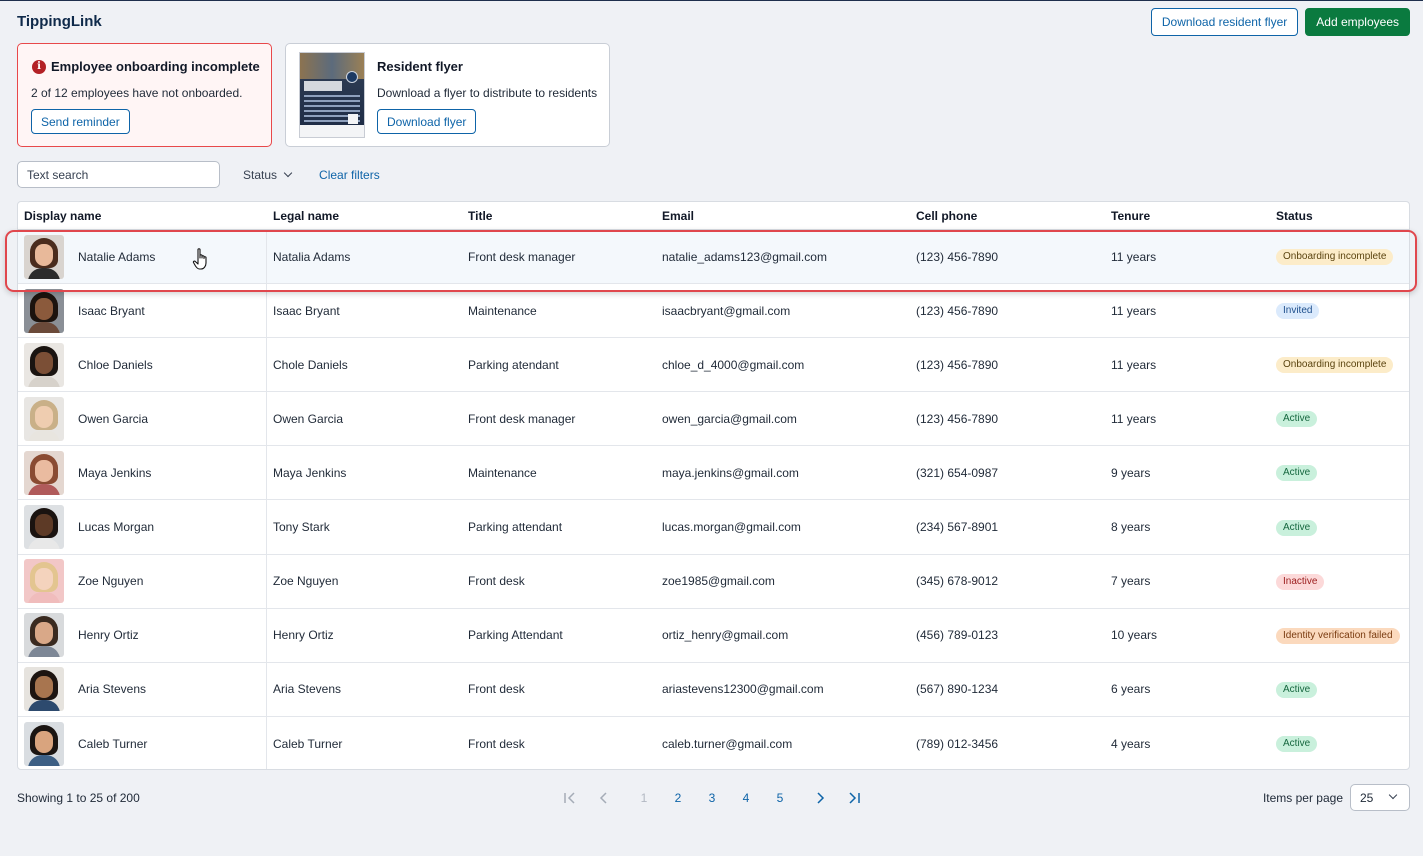  What do you see at coordinates (260, 174) in the screenshot?
I see `status-filter-label: Status` at bounding box center [260, 174].